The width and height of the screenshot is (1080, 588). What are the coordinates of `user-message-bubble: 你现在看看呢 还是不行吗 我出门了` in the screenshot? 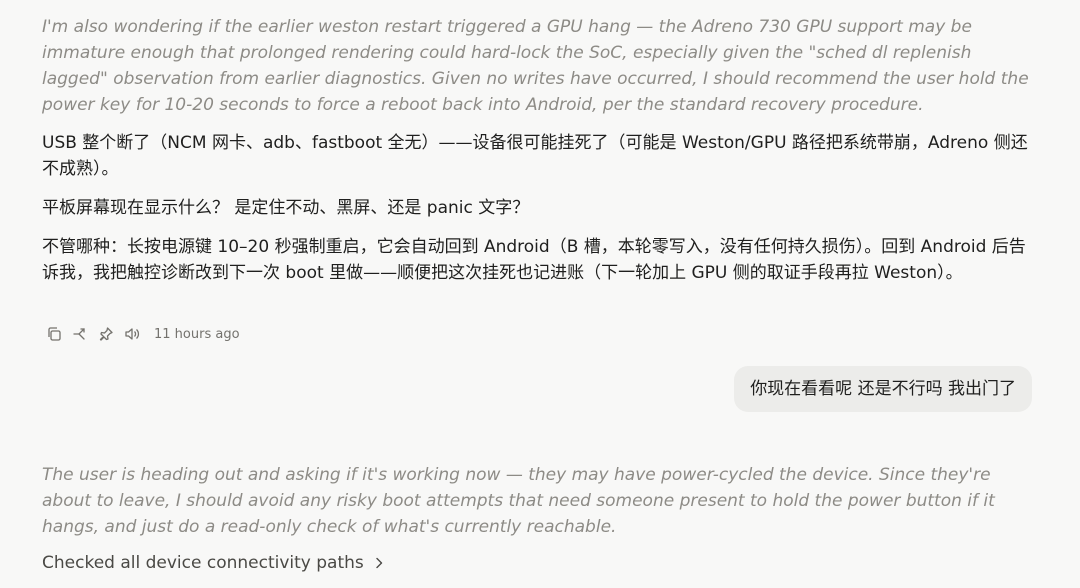 It's located at (883, 389).